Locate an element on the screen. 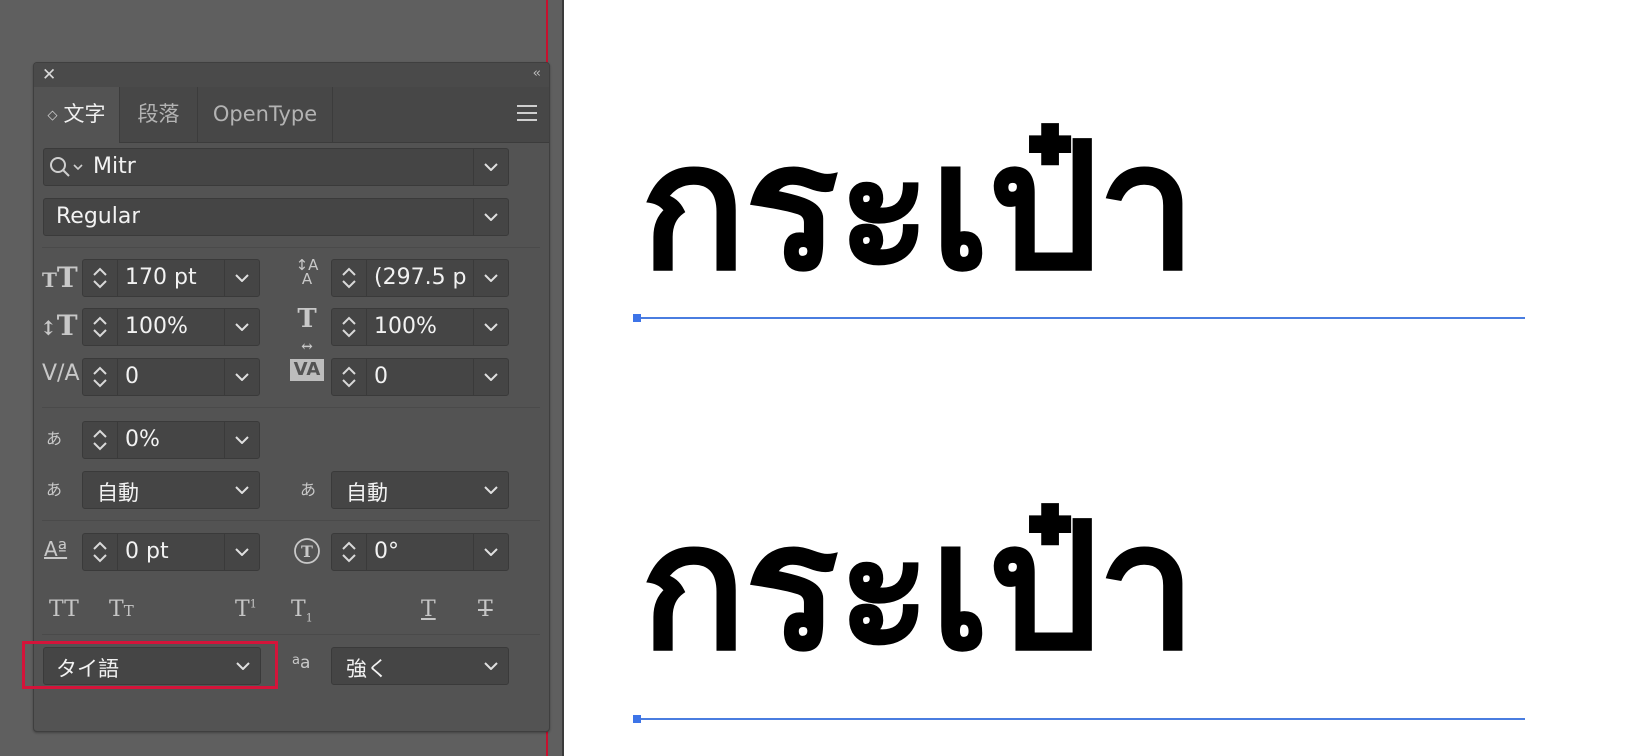 The width and height of the screenshot is (1650, 756). aki-after-field: 自動 is located at coordinates (420, 490).